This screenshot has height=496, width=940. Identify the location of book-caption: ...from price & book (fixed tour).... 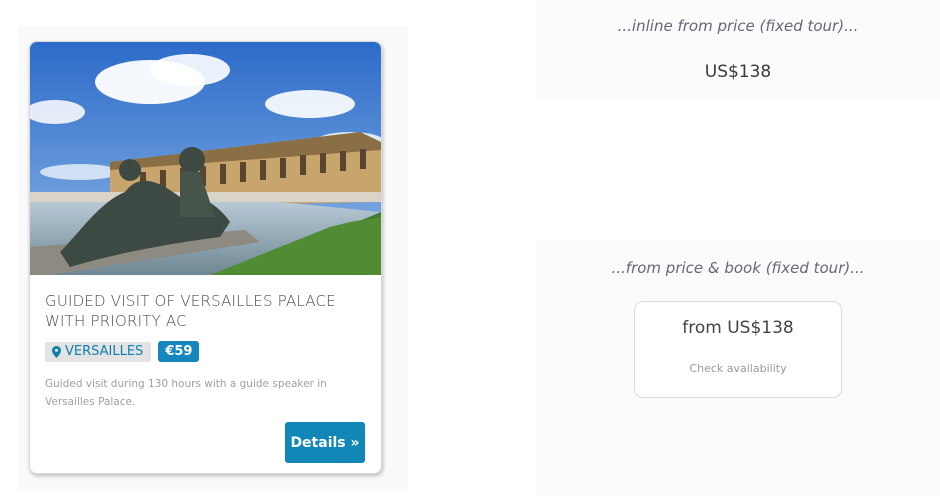
(738, 268).